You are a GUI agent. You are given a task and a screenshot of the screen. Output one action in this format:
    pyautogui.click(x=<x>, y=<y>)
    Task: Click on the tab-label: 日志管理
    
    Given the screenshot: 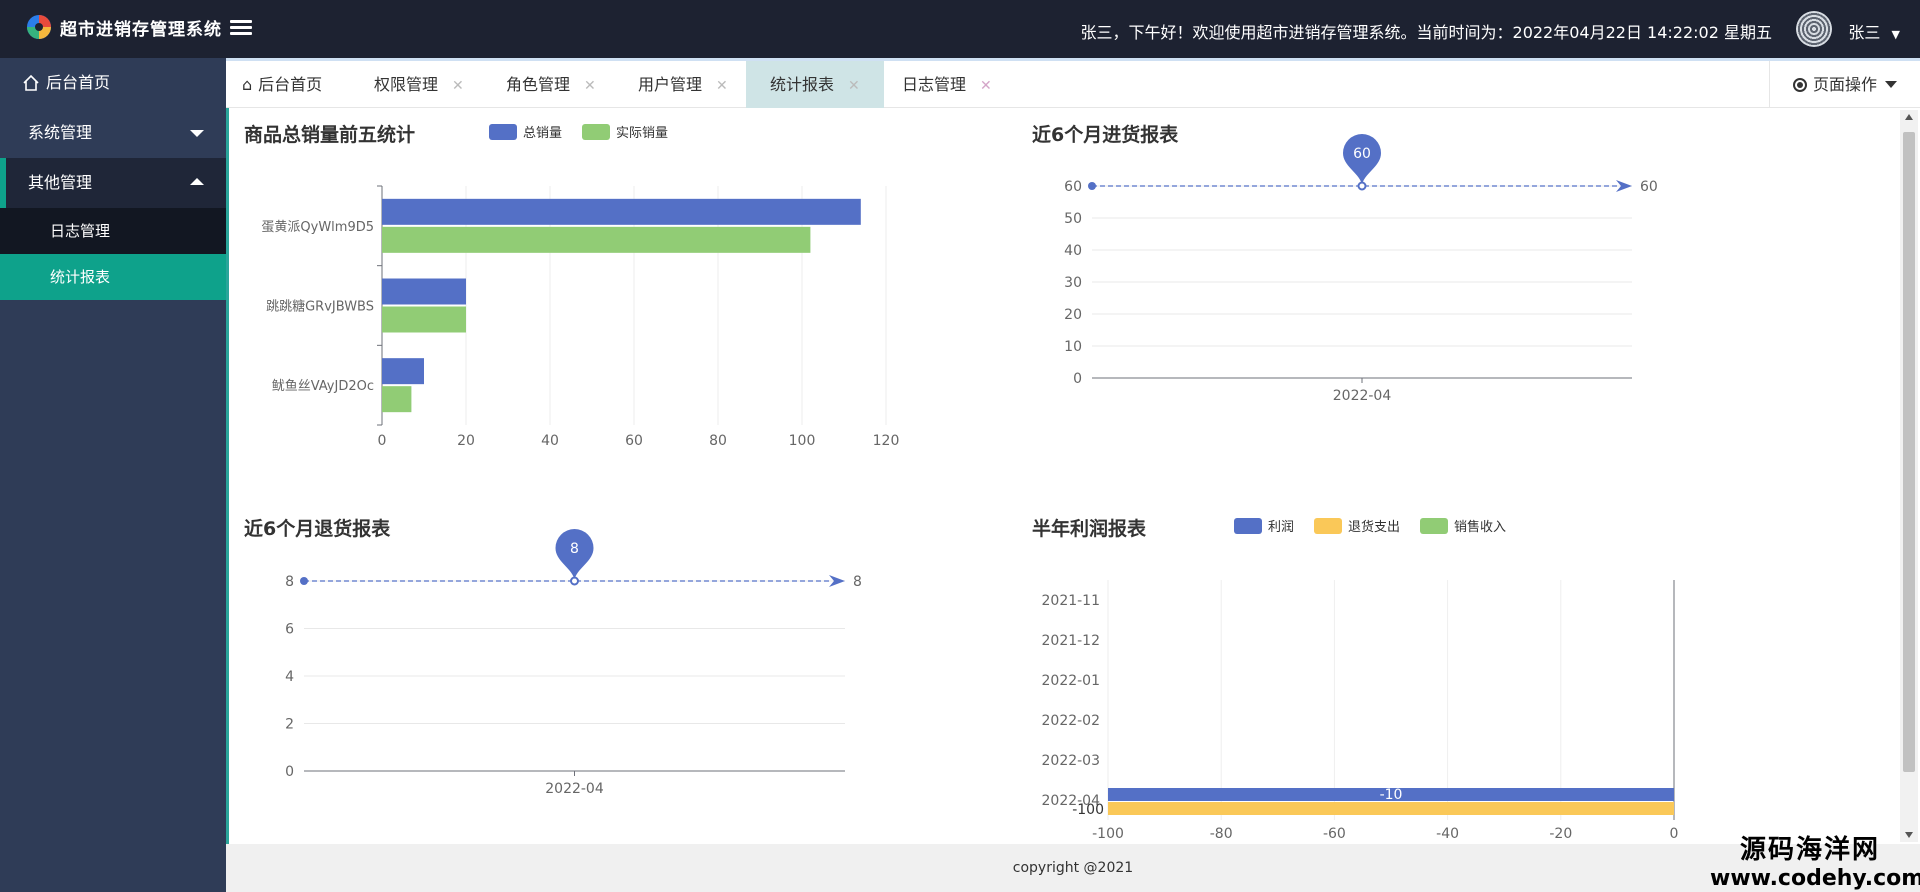 What is the action you would take?
    pyautogui.click(x=934, y=84)
    